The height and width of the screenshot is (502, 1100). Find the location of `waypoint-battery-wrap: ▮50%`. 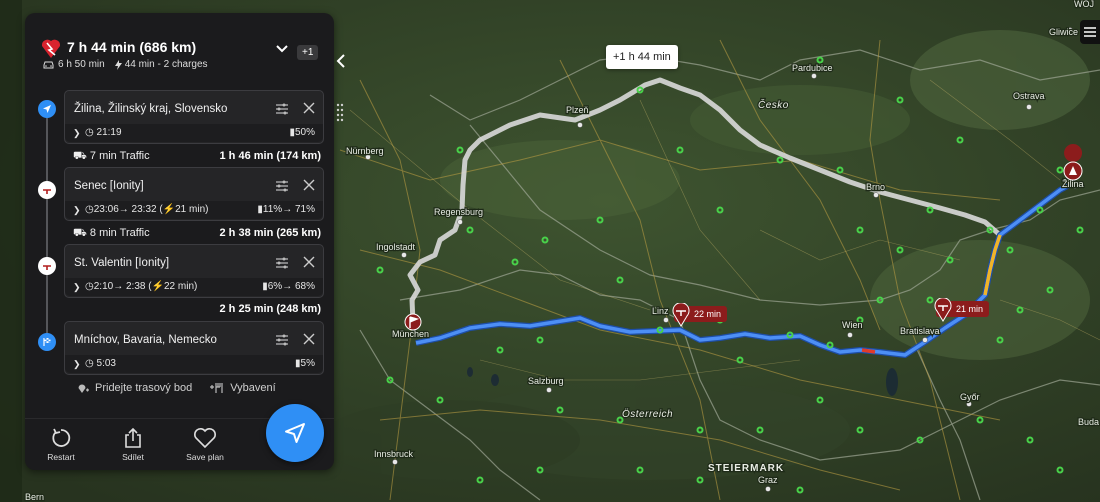

waypoint-battery-wrap: ▮50% is located at coordinates (302, 132).